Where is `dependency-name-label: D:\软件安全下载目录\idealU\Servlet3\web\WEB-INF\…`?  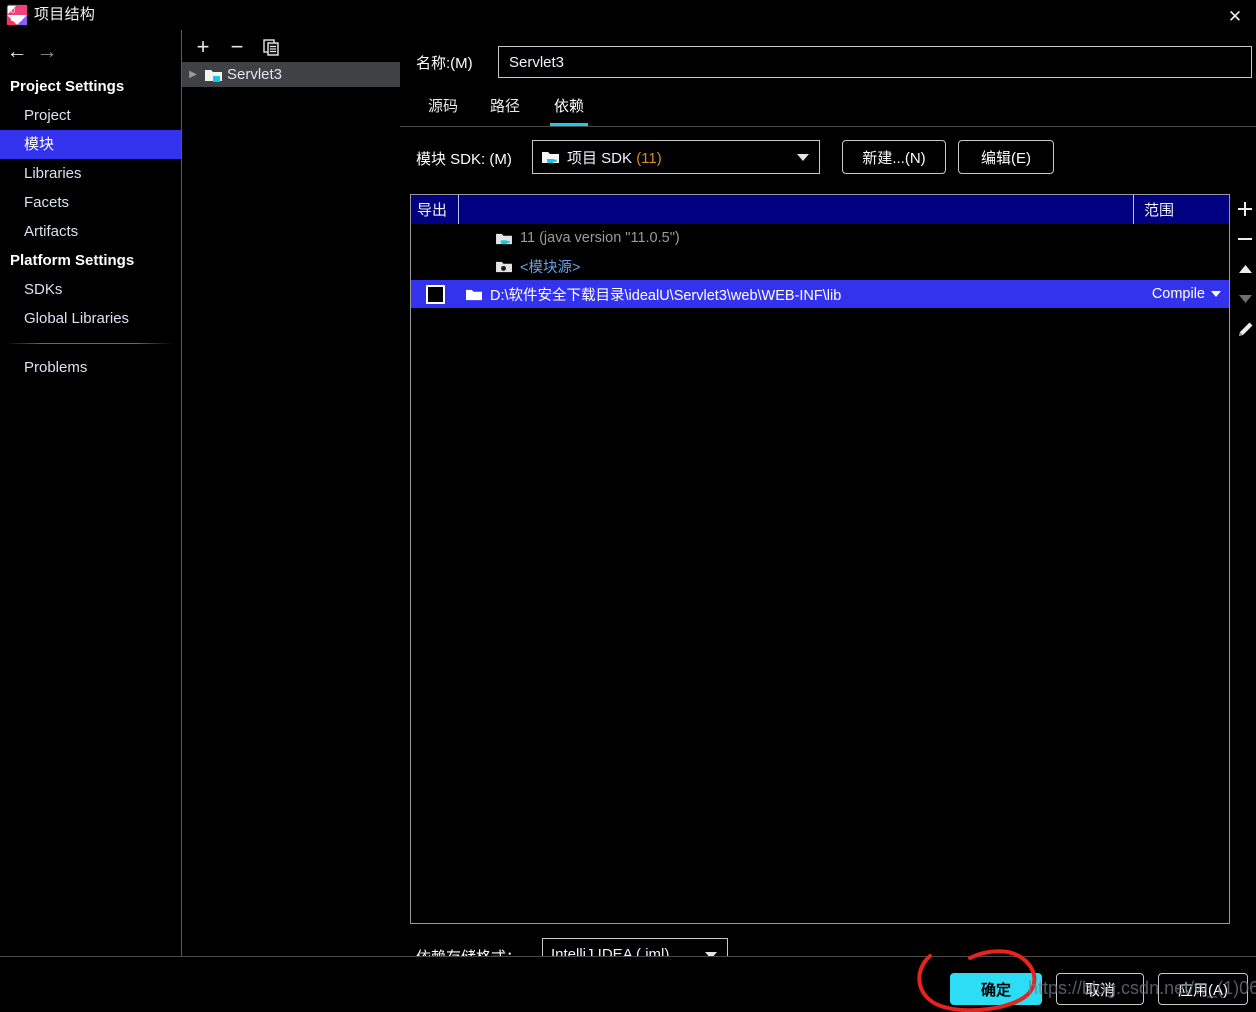
dependency-name-label: D:\软件安全下载目录\idealU\Servlet3\web\WEB-INF\… is located at coordinates (666, 295).